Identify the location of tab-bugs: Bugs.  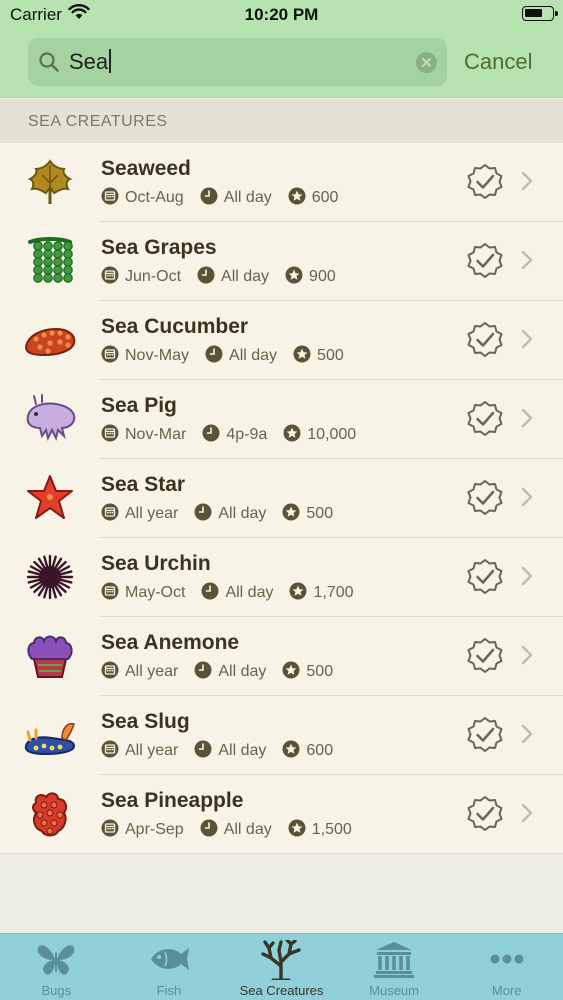
(56, 967).